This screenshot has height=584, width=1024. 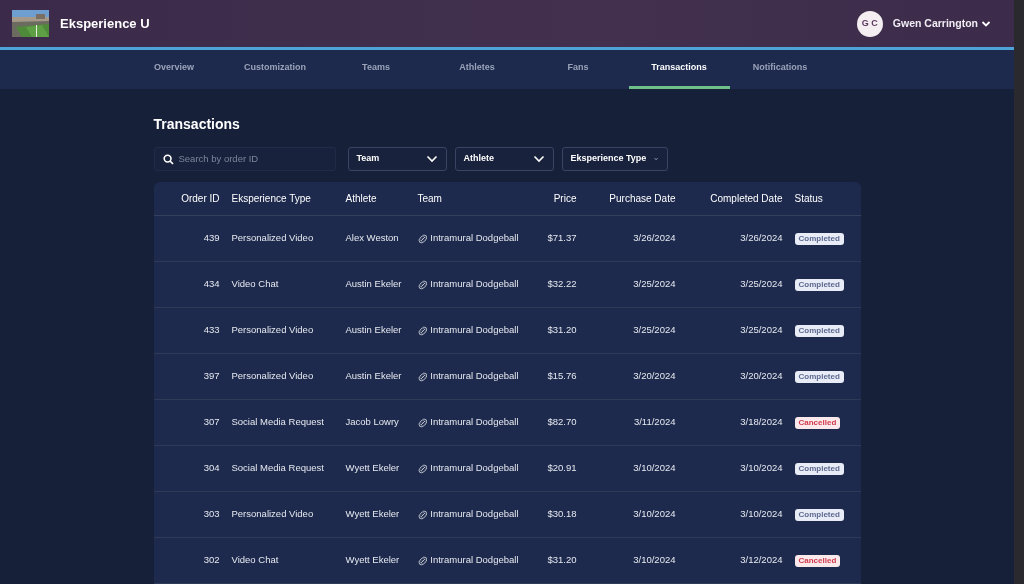 What do you see at coordinates (477, 69) in the screenshot?
I see `nav-tab: Athletes` at bounding box center [477, 69].